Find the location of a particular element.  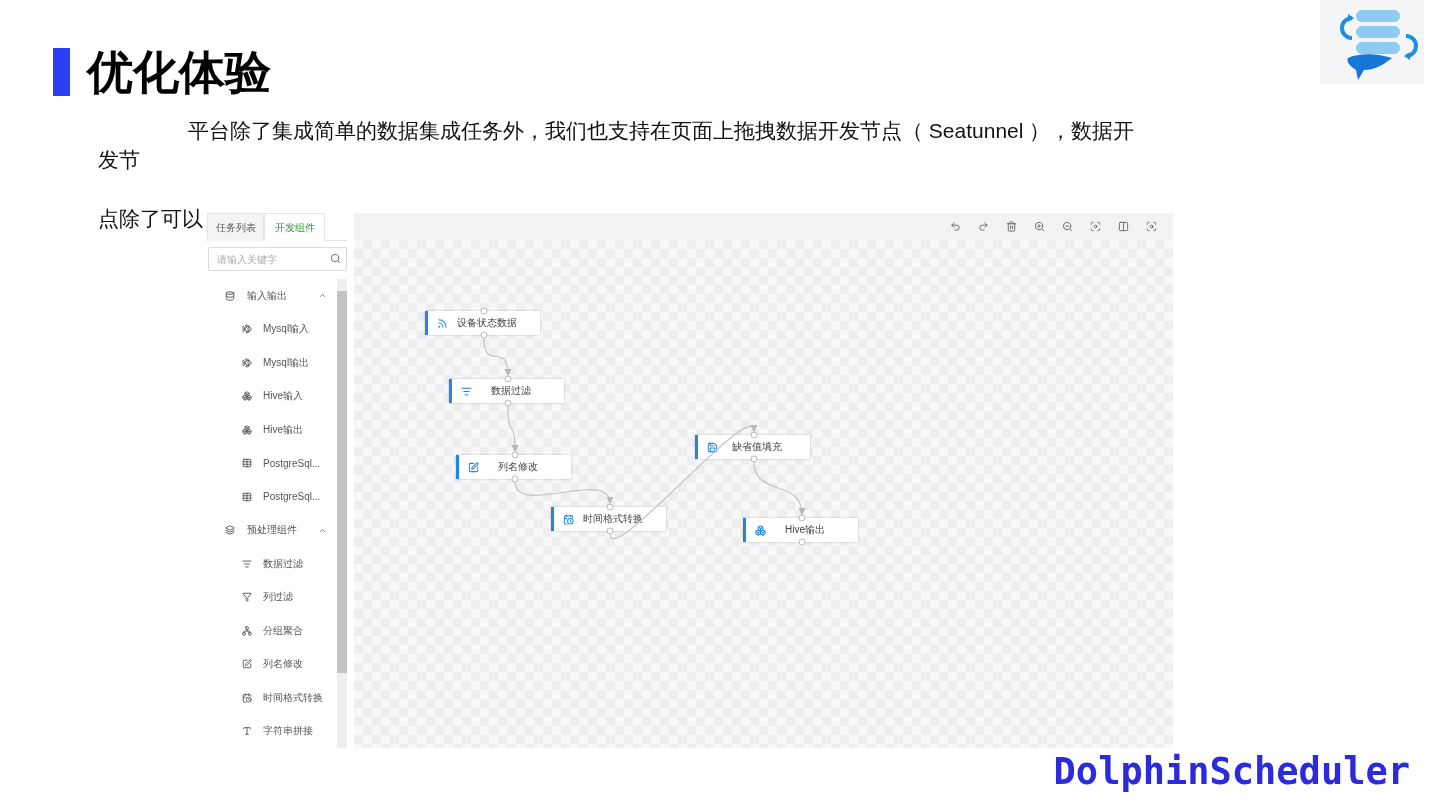

tree-item: 字符串拼接 is located at coordinates (272, 731).